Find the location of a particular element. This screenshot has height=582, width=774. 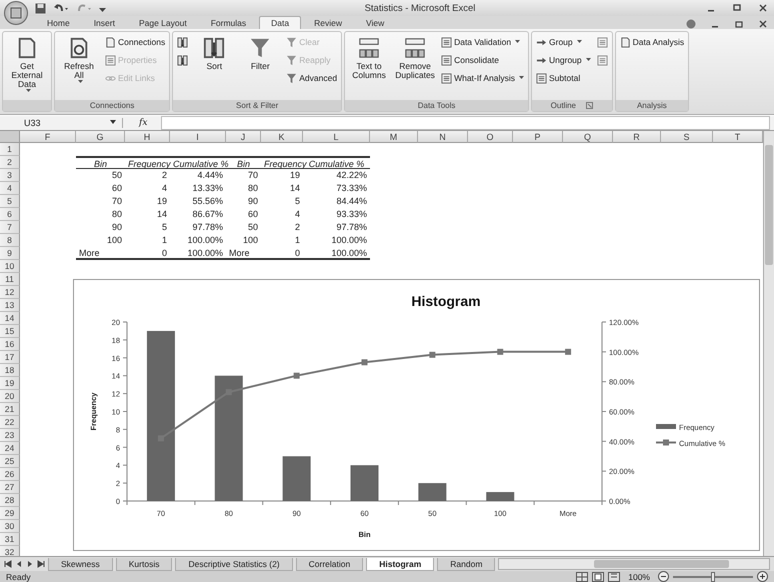

normal-view-icon is located at coordinates (582, 577).